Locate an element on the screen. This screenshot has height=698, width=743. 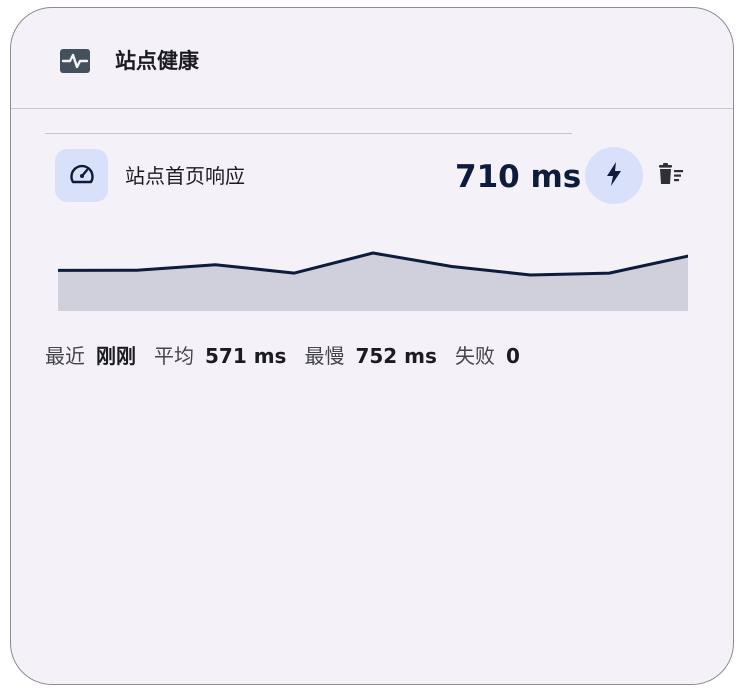
stat-label-average: 平均 is located at coordinates (174, 356).